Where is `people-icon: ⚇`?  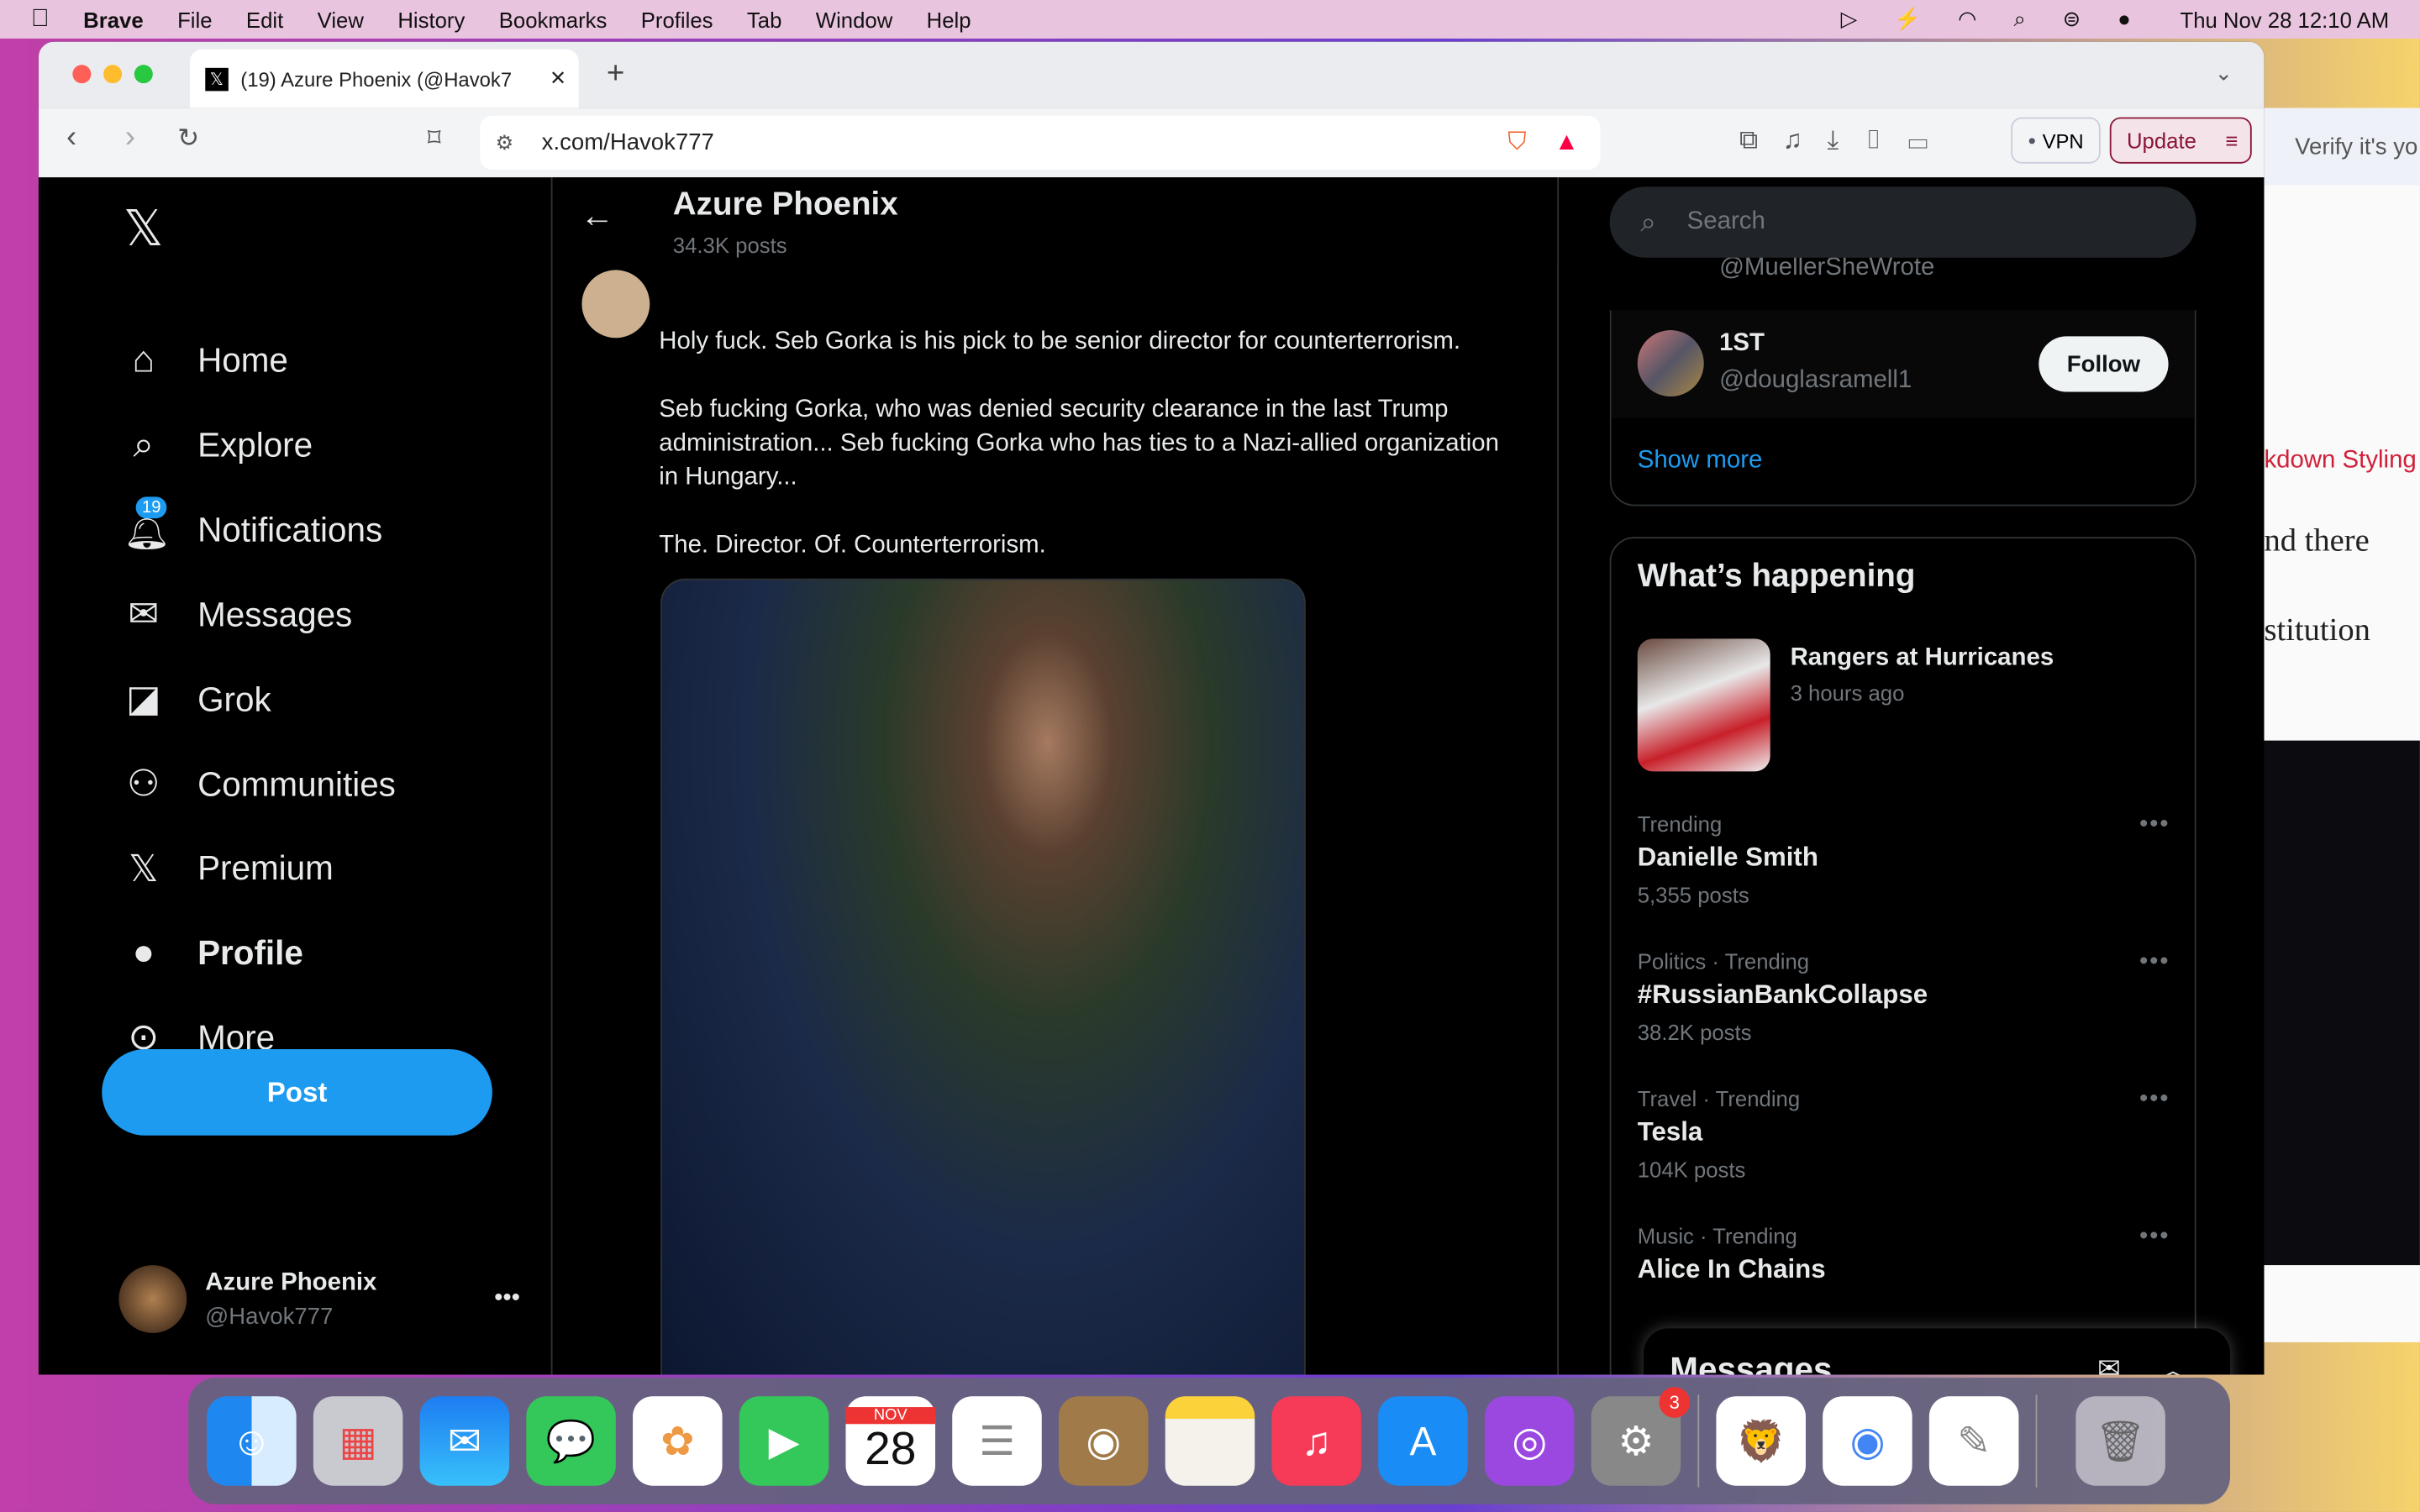 people-icon: ⚇ is located at coordinates (143, 785).